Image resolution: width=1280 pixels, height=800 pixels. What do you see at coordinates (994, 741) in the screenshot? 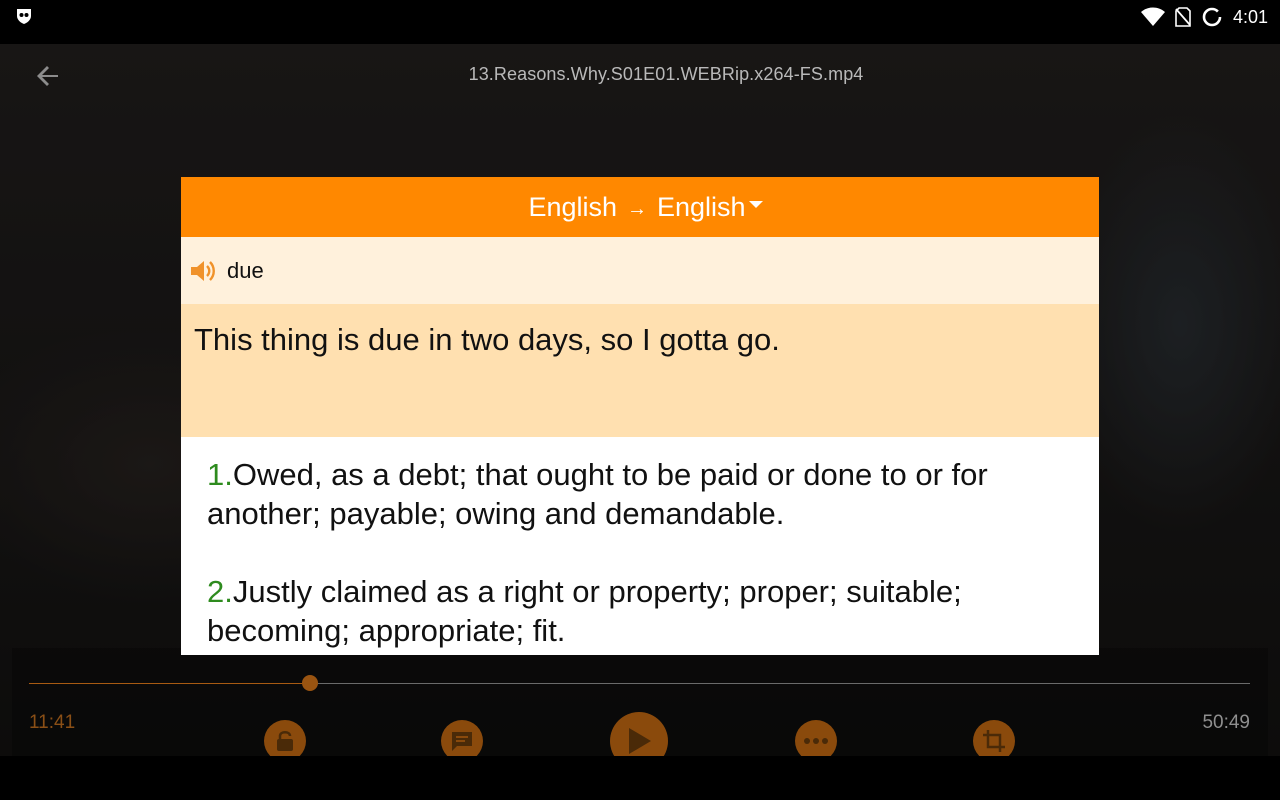
I see `crop-icon` at bounding box center [994, 741].